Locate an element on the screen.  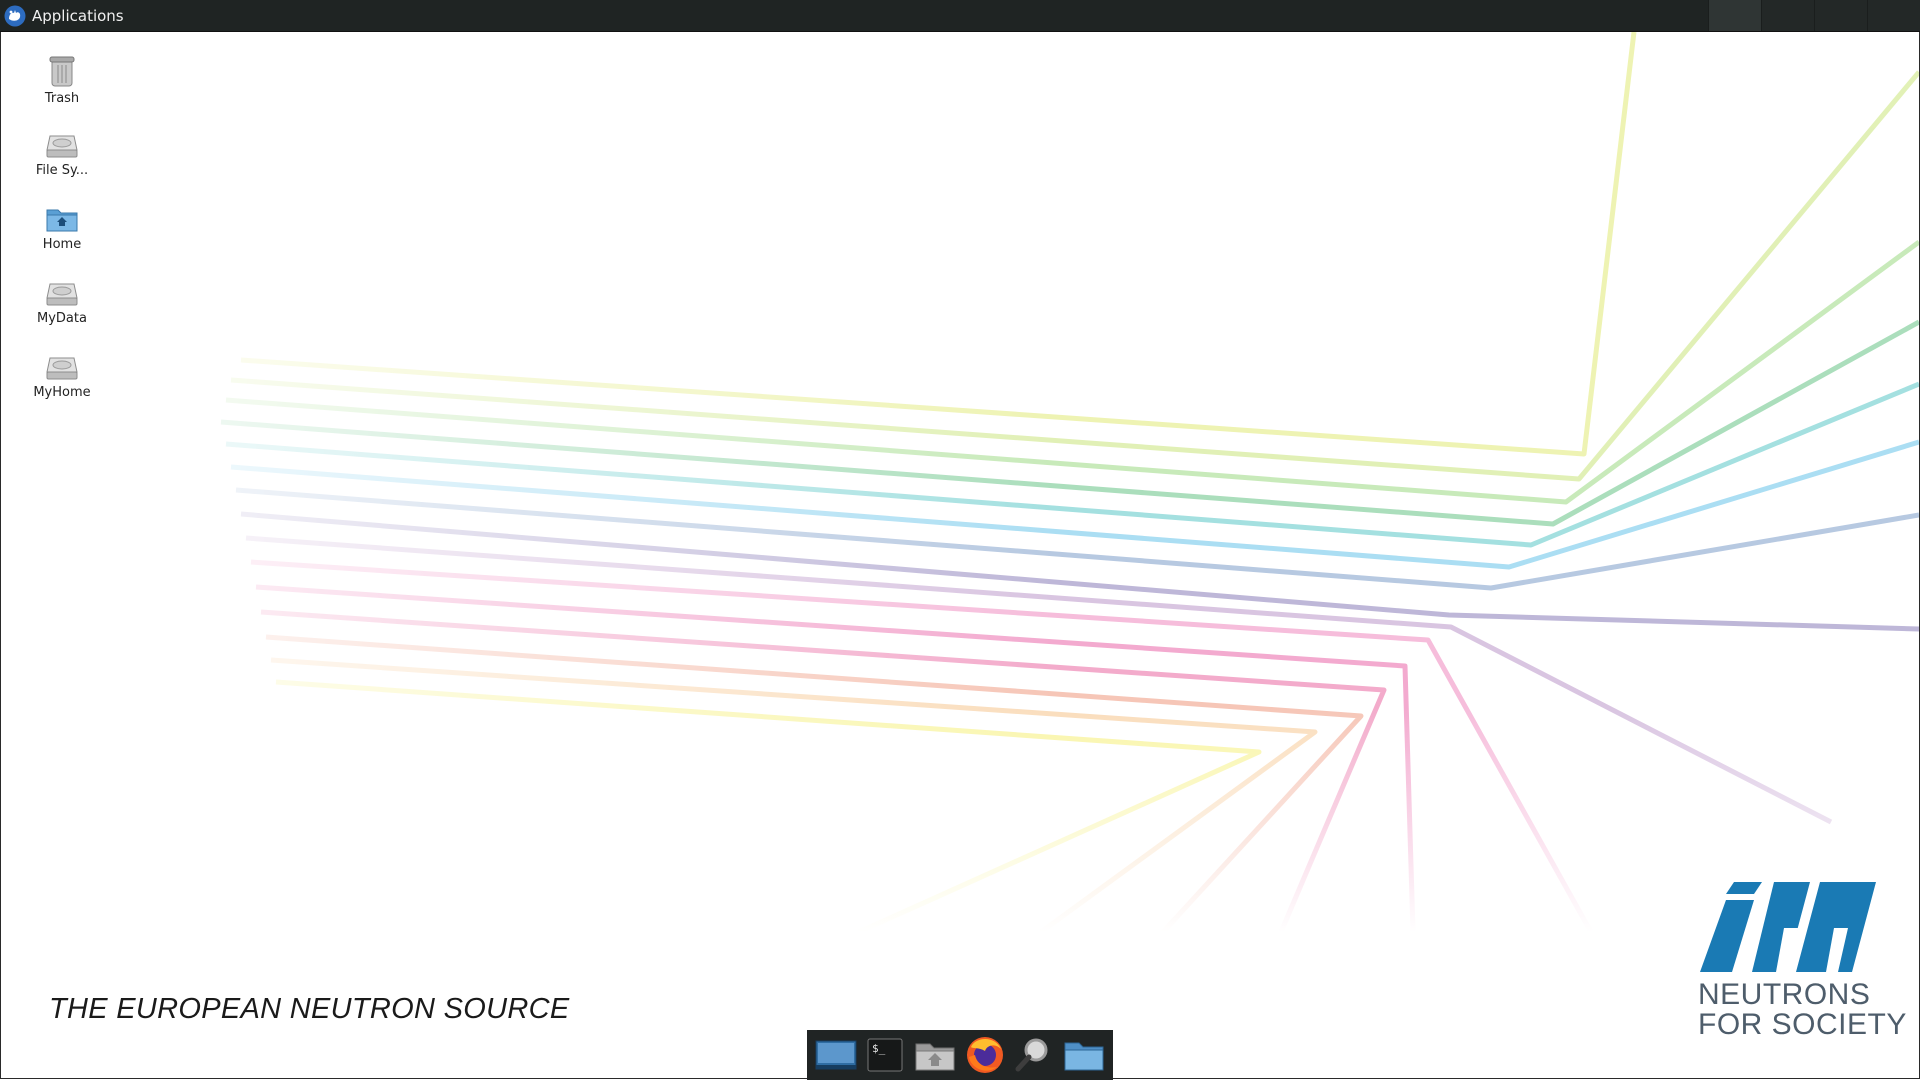
show-desktop-icon is located at coordinates (836, 1055).